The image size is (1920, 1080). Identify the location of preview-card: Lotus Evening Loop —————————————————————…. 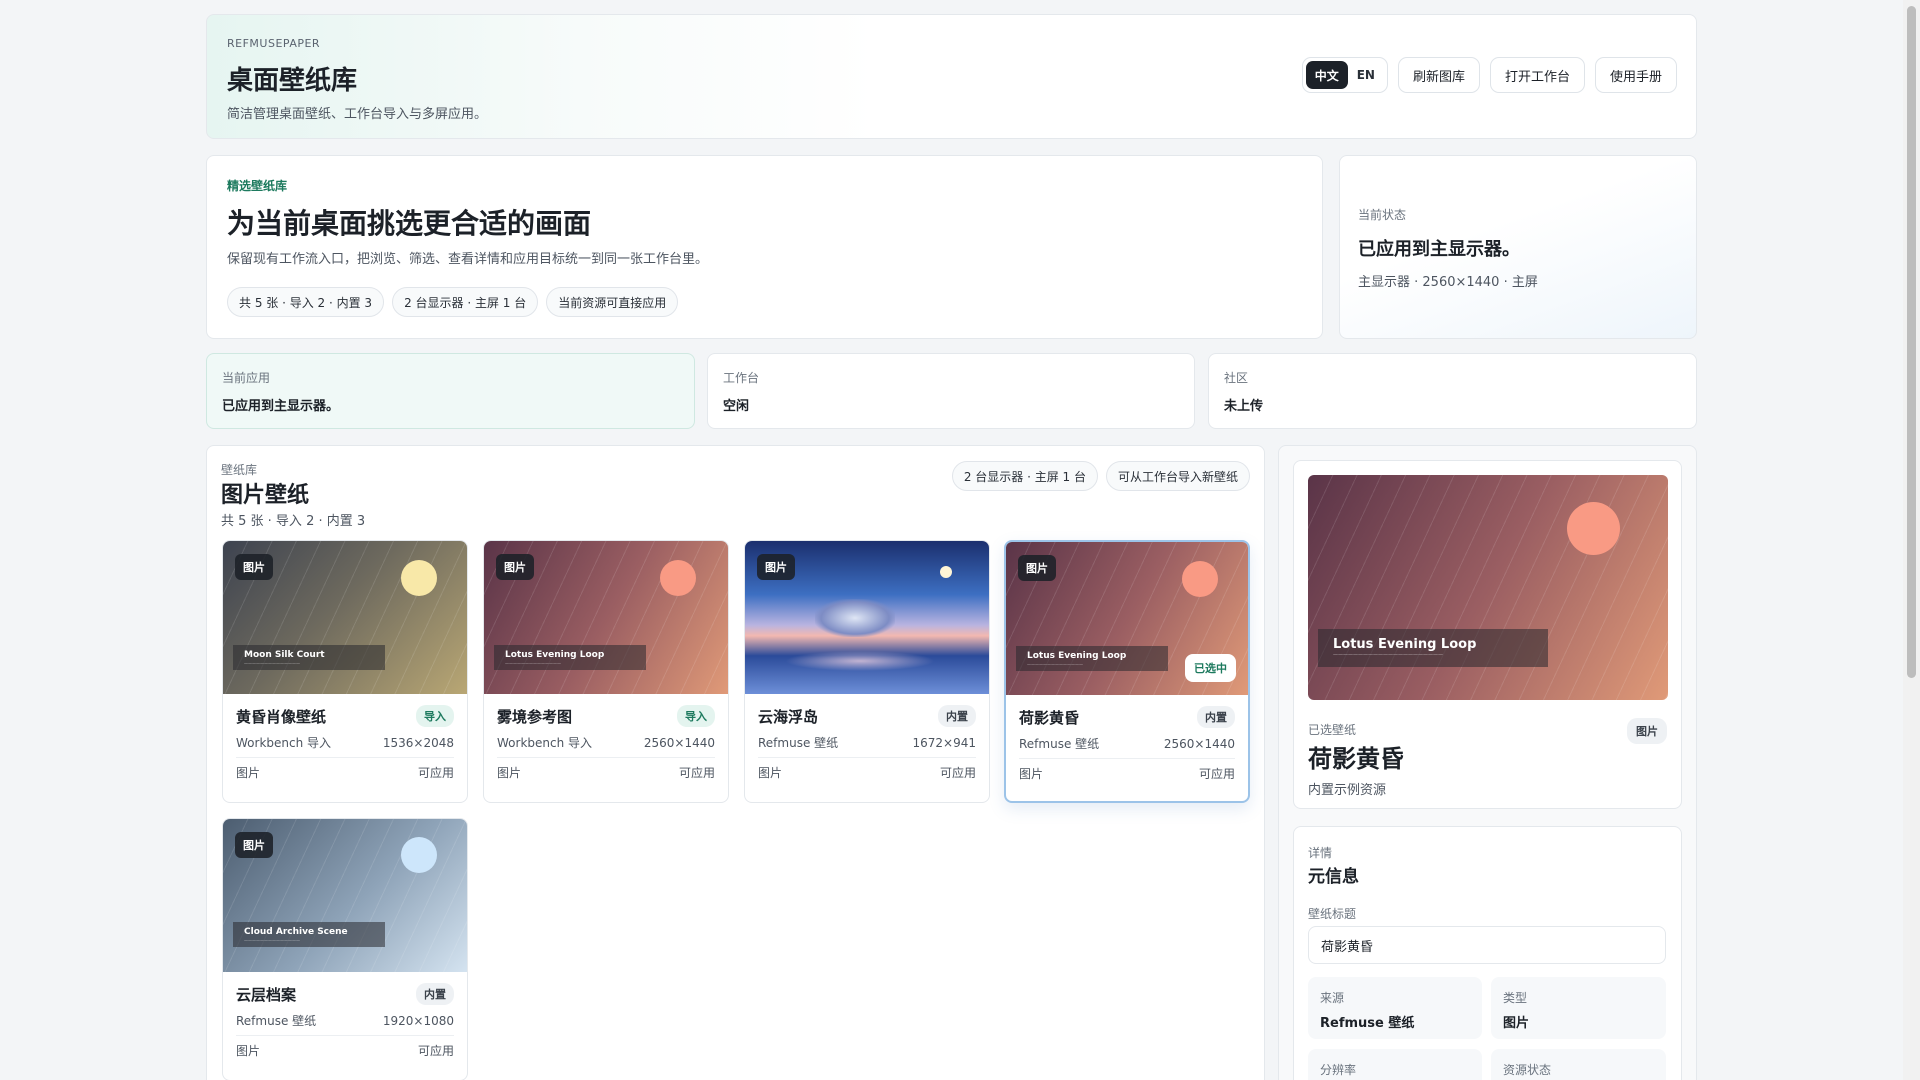
(1487, 634).